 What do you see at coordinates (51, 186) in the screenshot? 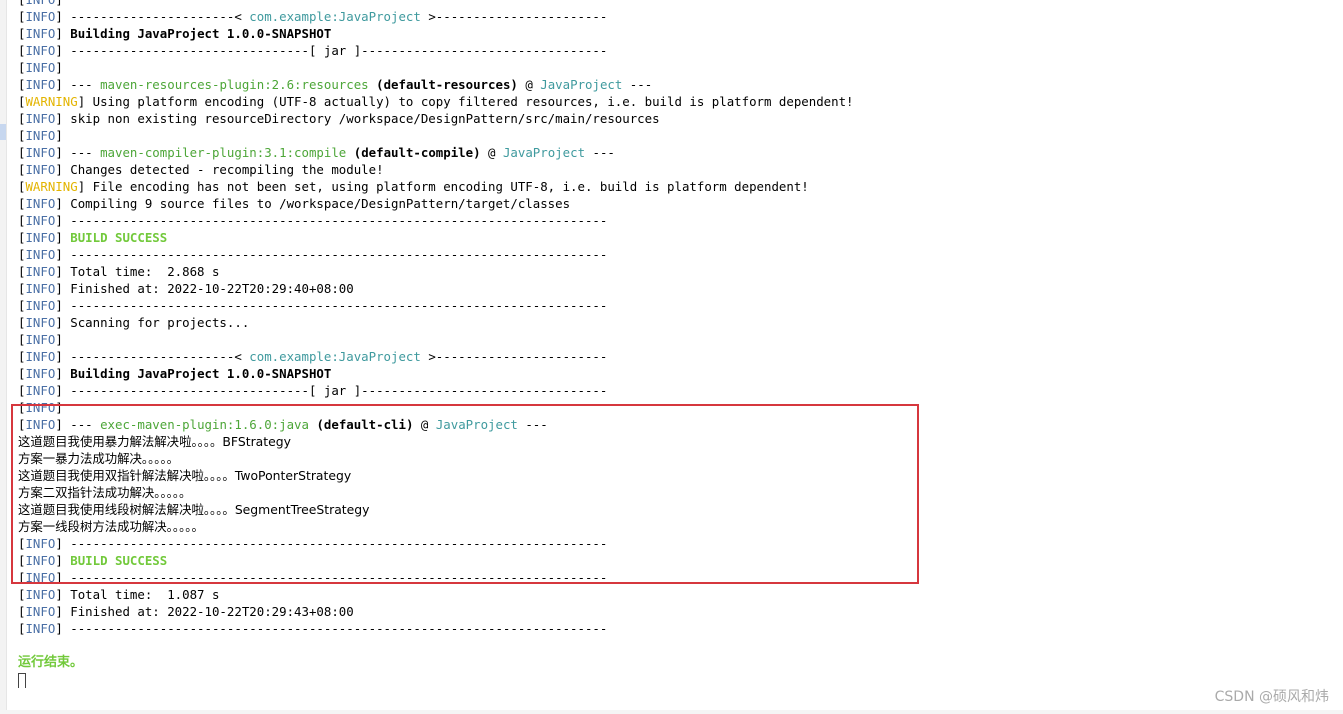
I see `log-level-warning: WARNING` at bounding box center [51, 186].